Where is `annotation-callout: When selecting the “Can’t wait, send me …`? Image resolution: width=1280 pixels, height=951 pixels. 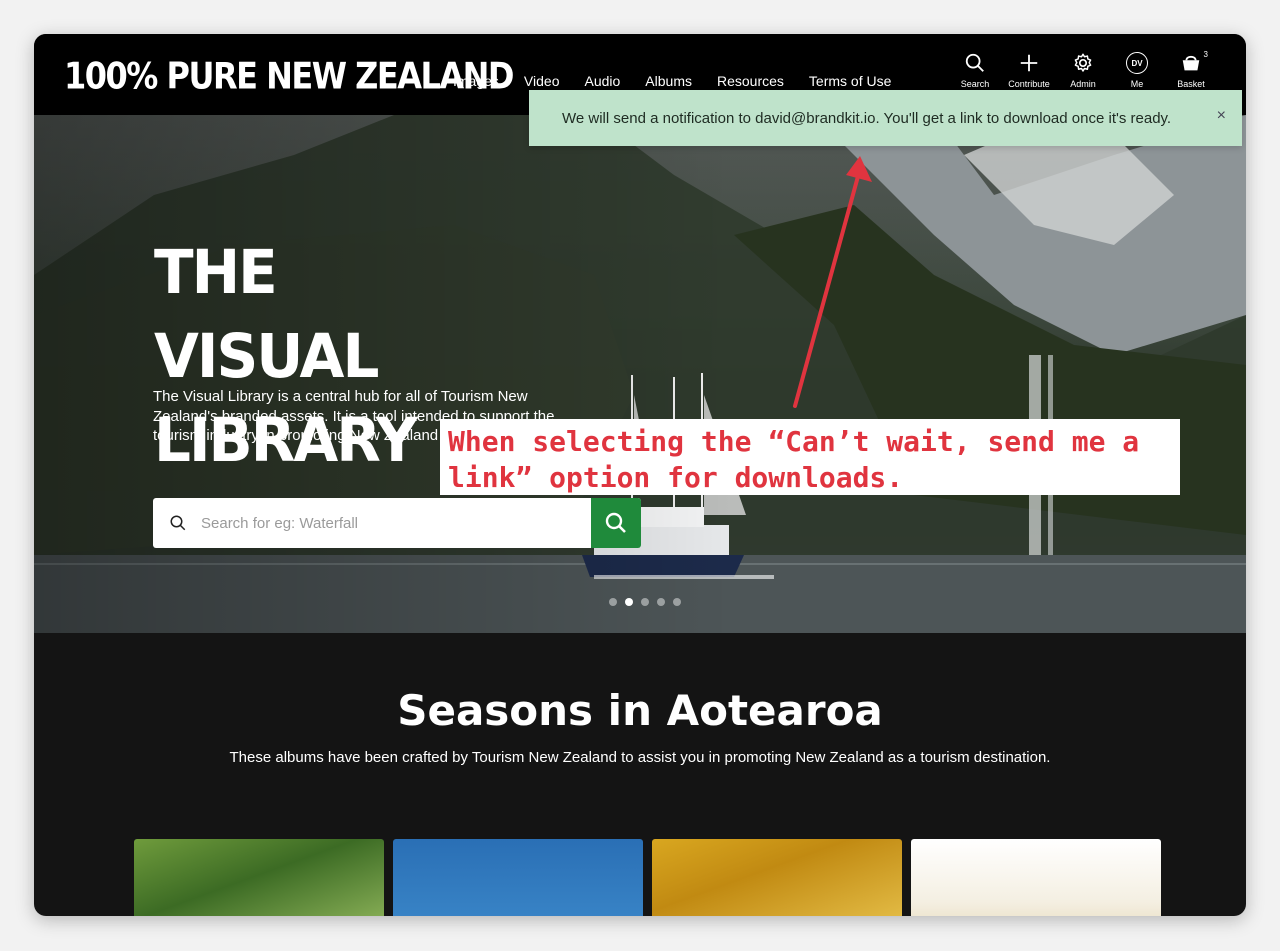
annotation-callout: When selecting the “Can’t wait, send me … is located at coordinates (810, 457).